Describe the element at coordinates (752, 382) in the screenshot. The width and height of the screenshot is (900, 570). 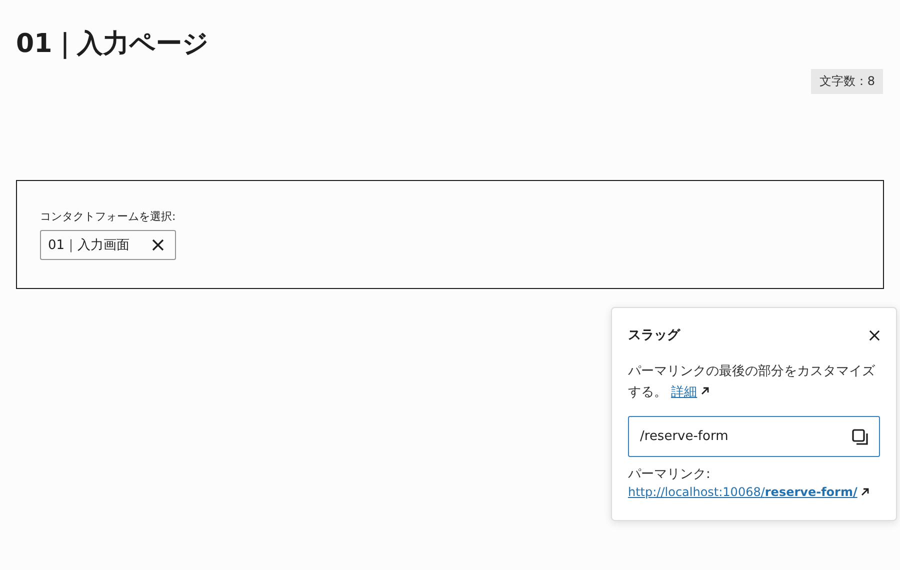
I see `description-text: パーマリンクの最後の部分をカスタマイズする。 詳細` at that location.